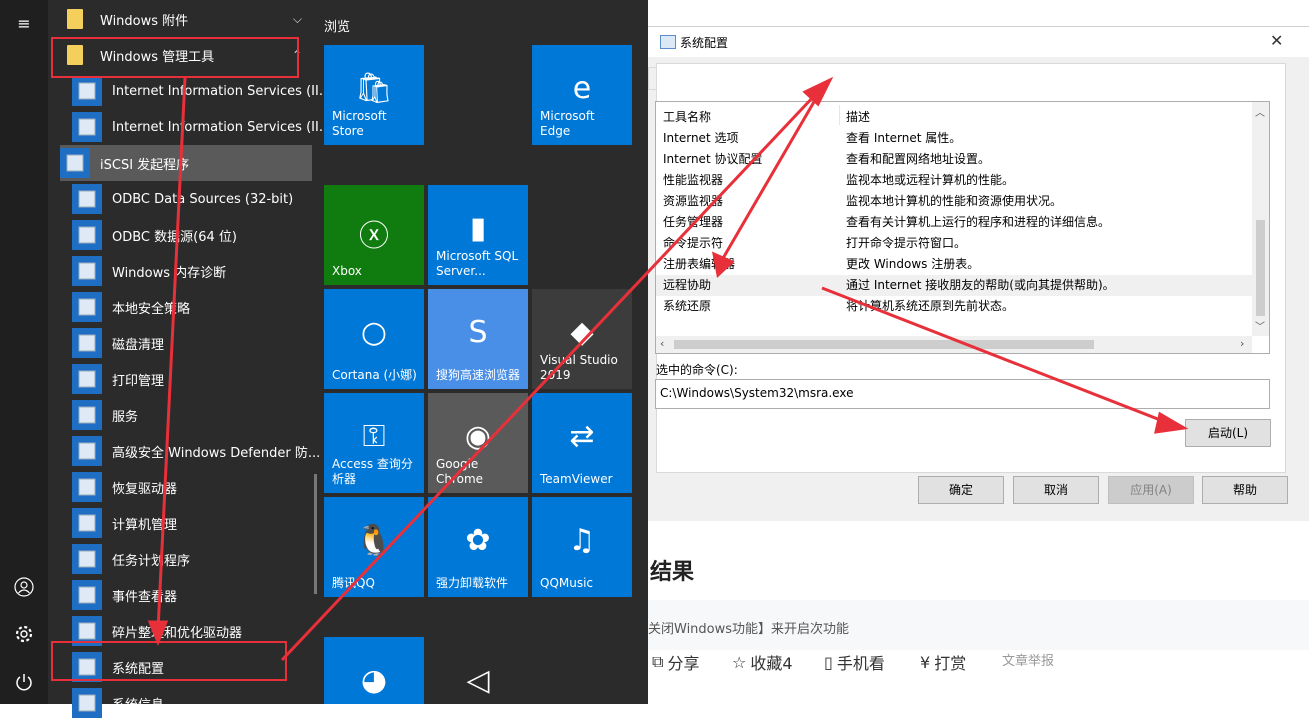 The width and height of the screenshot is (1309, 721). I want to click on arrow-launch-head, so click(1171, 422).